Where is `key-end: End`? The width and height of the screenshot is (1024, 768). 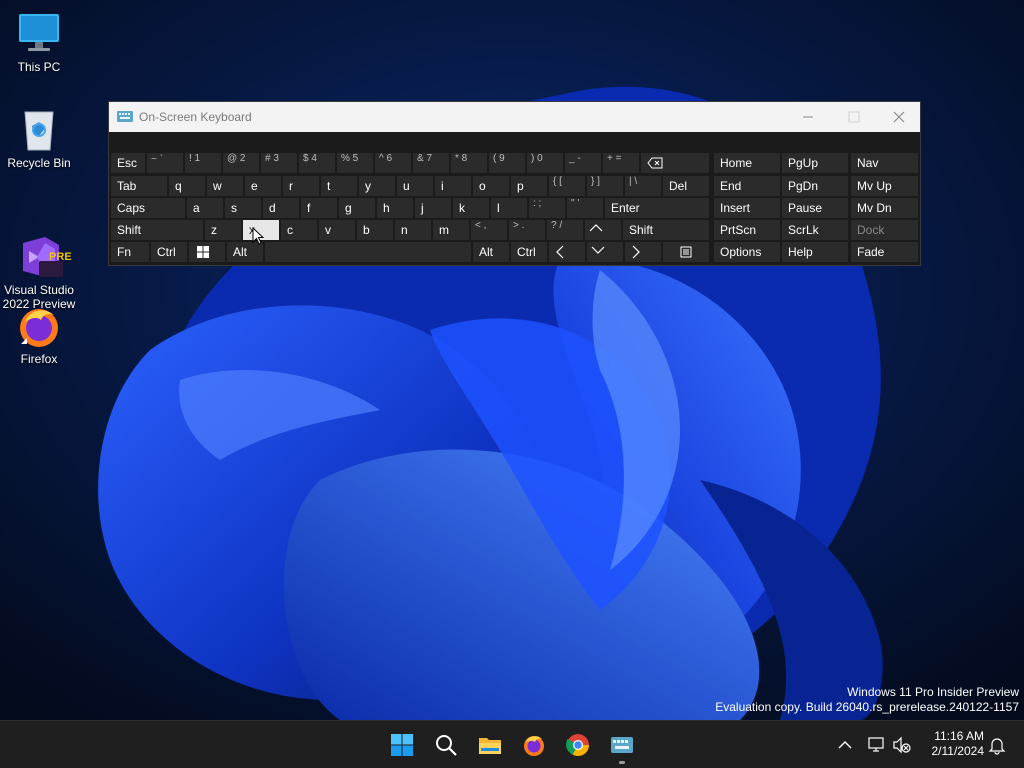
key-end: End is located at coordinates (747, 186).